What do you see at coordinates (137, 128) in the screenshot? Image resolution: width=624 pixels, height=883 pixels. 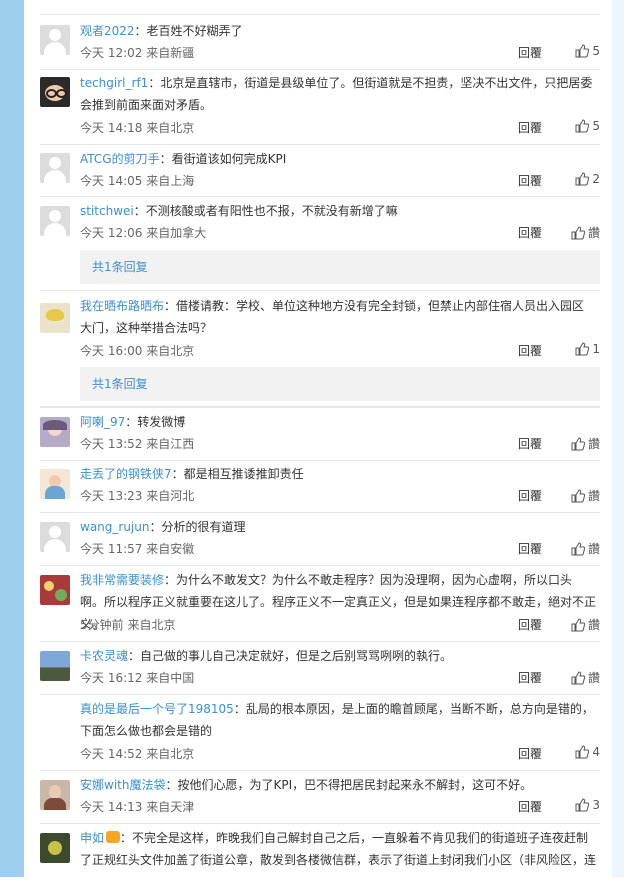 I see `comment-meta: 今天 14:18 来自北京` at bounding box center [137, 128].